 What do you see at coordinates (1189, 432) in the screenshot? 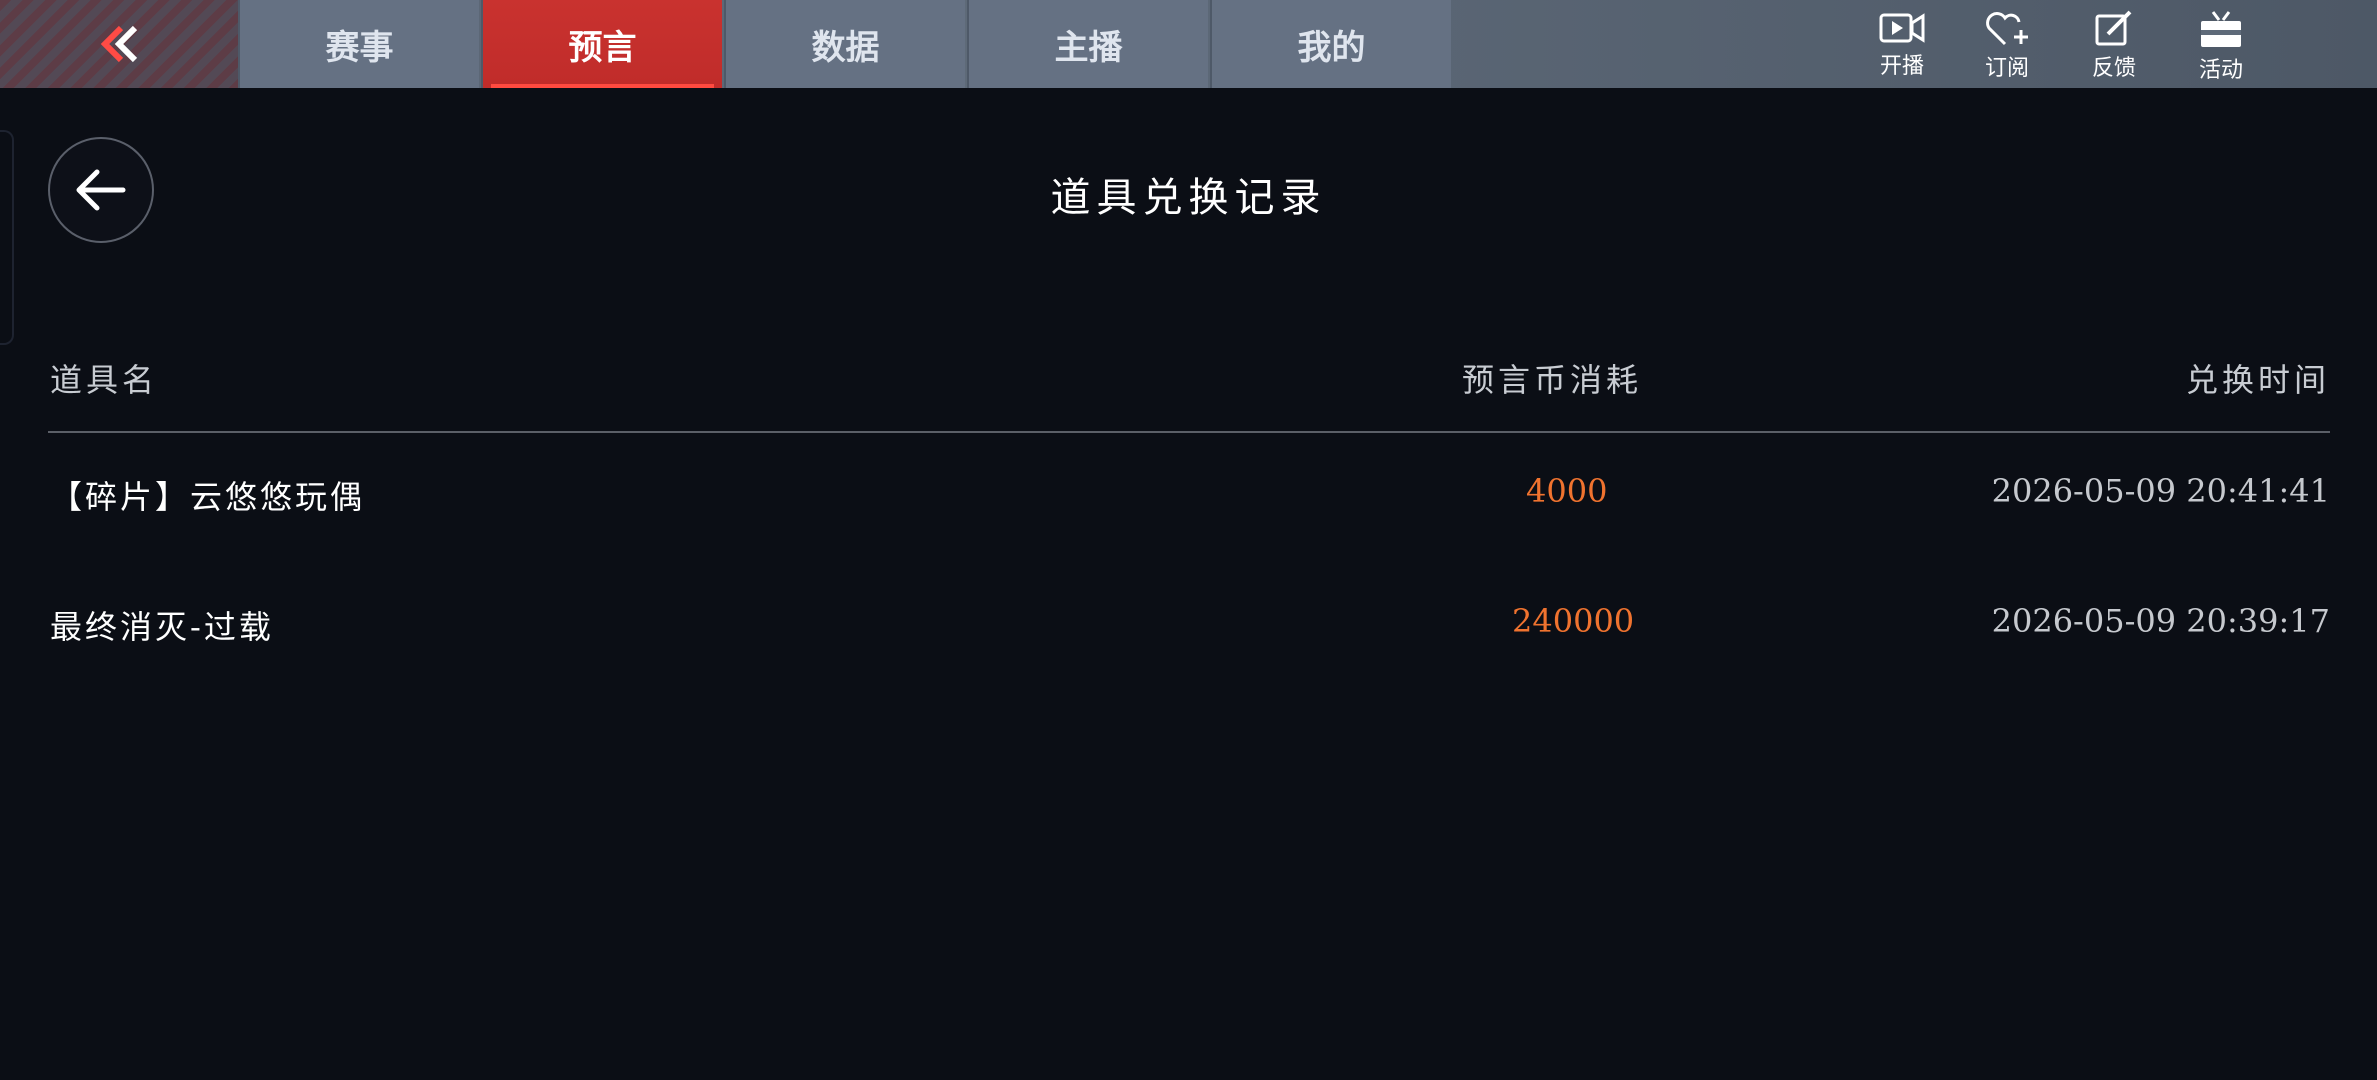
I see `header-divider` at bounding box center [1189, 432].